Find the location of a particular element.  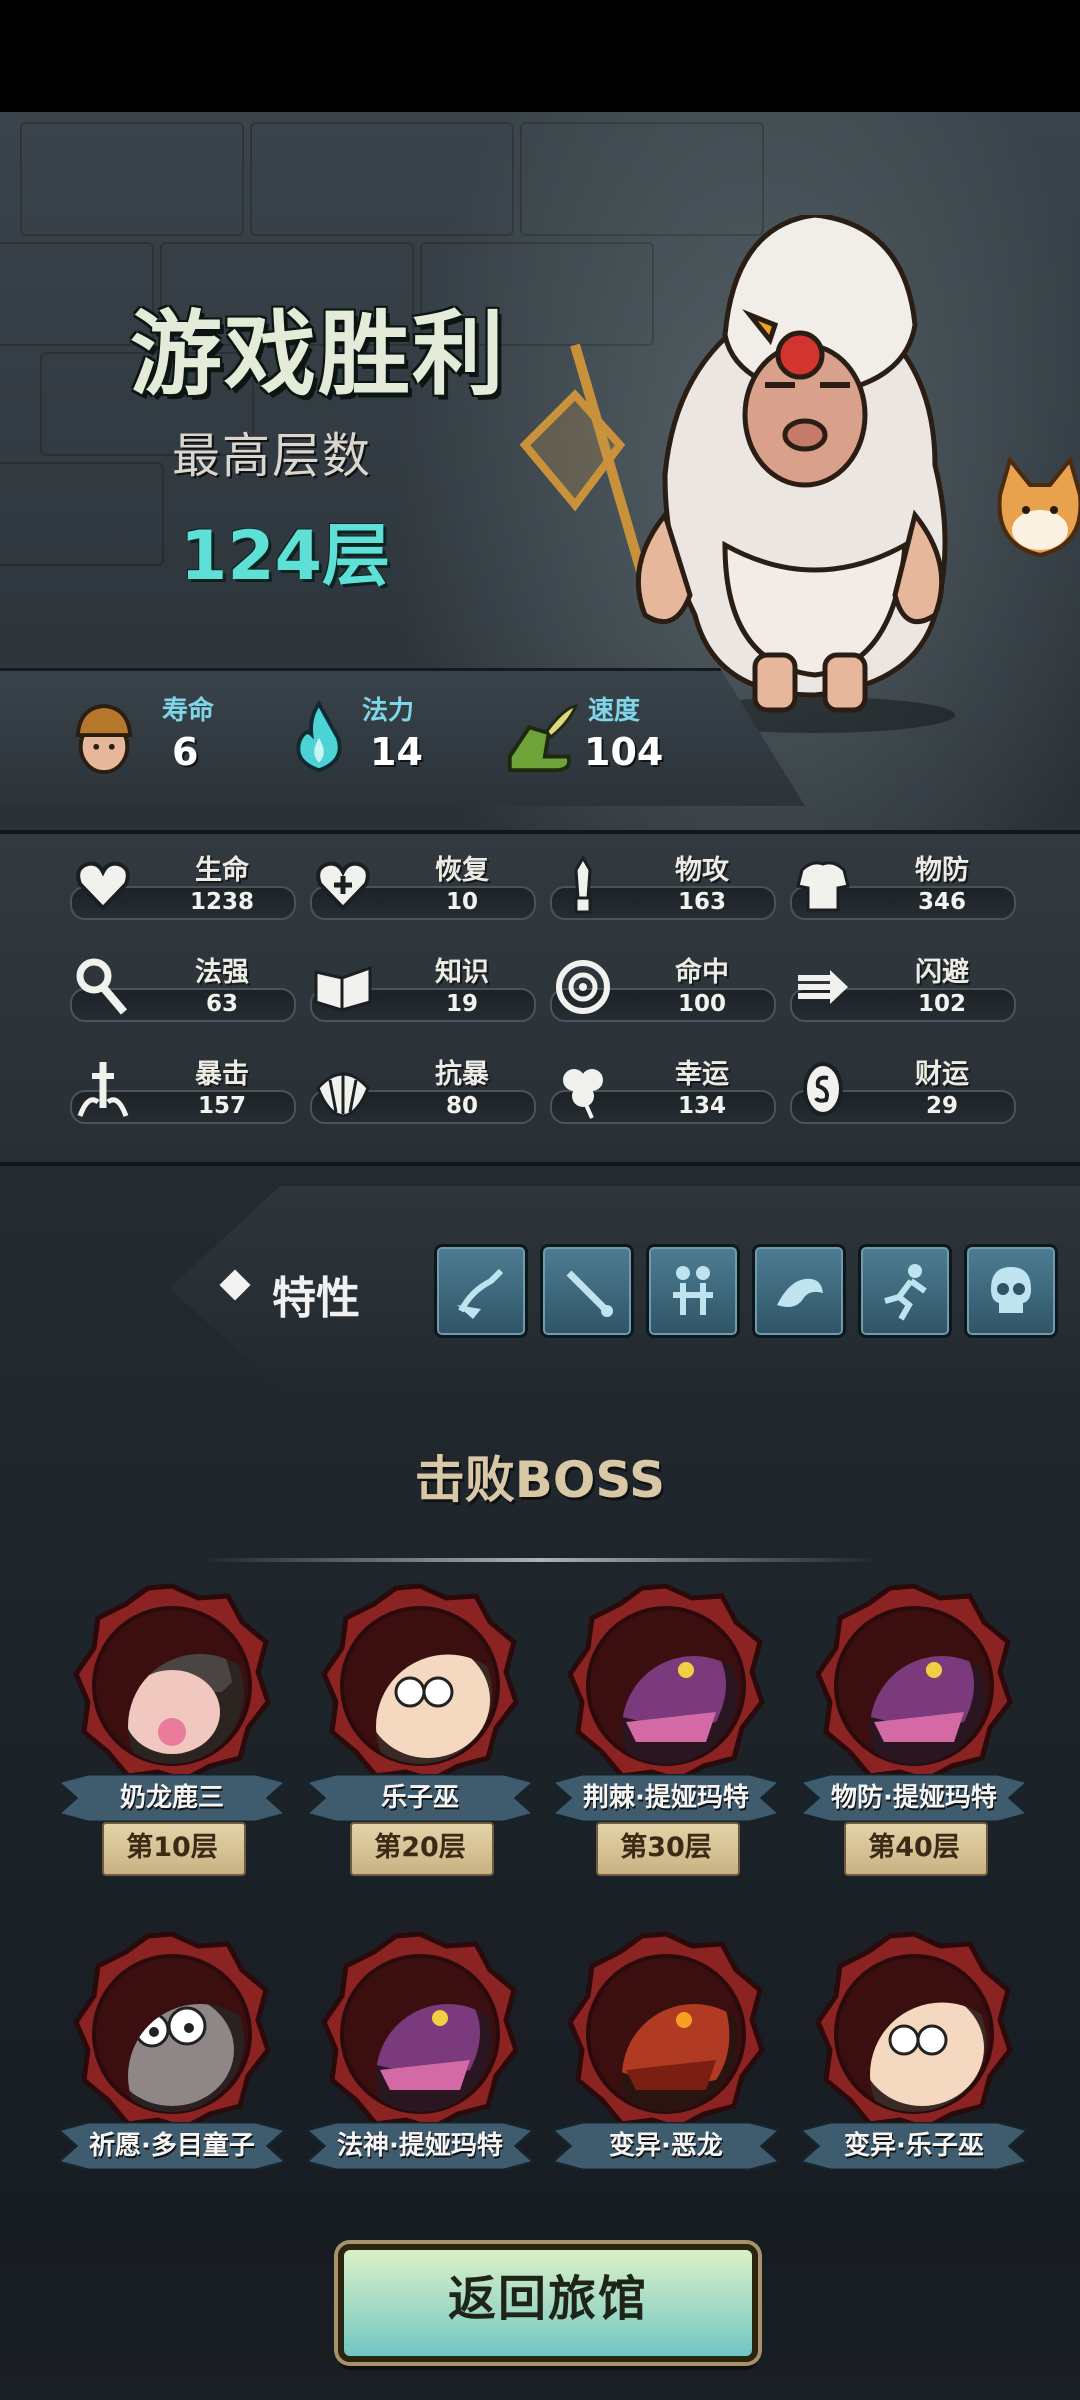

stat-heart-plus: 恢复 10 is located at coordinates (423, 884).